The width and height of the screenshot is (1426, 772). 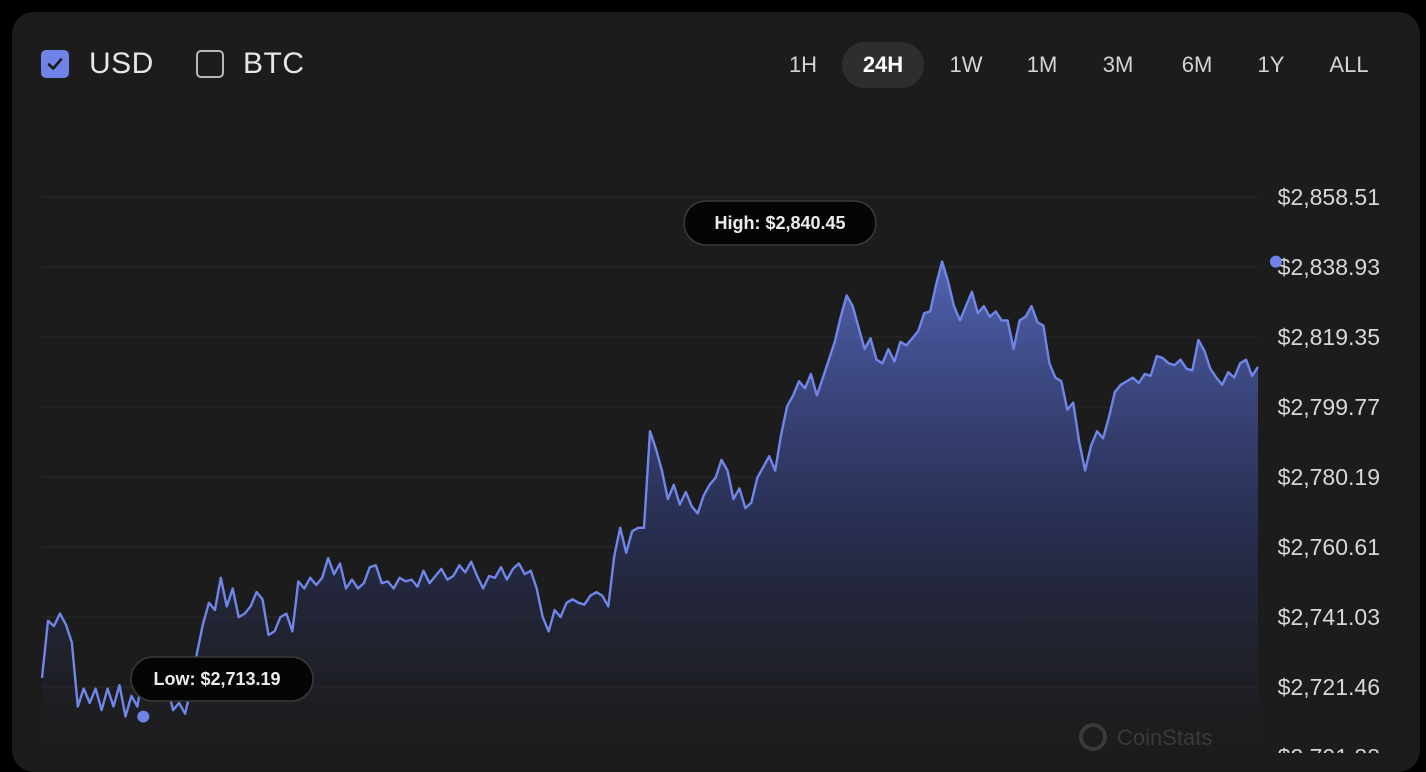 I want to click on y-tick-label: $2,780.19, so click(x=1329, y=477).